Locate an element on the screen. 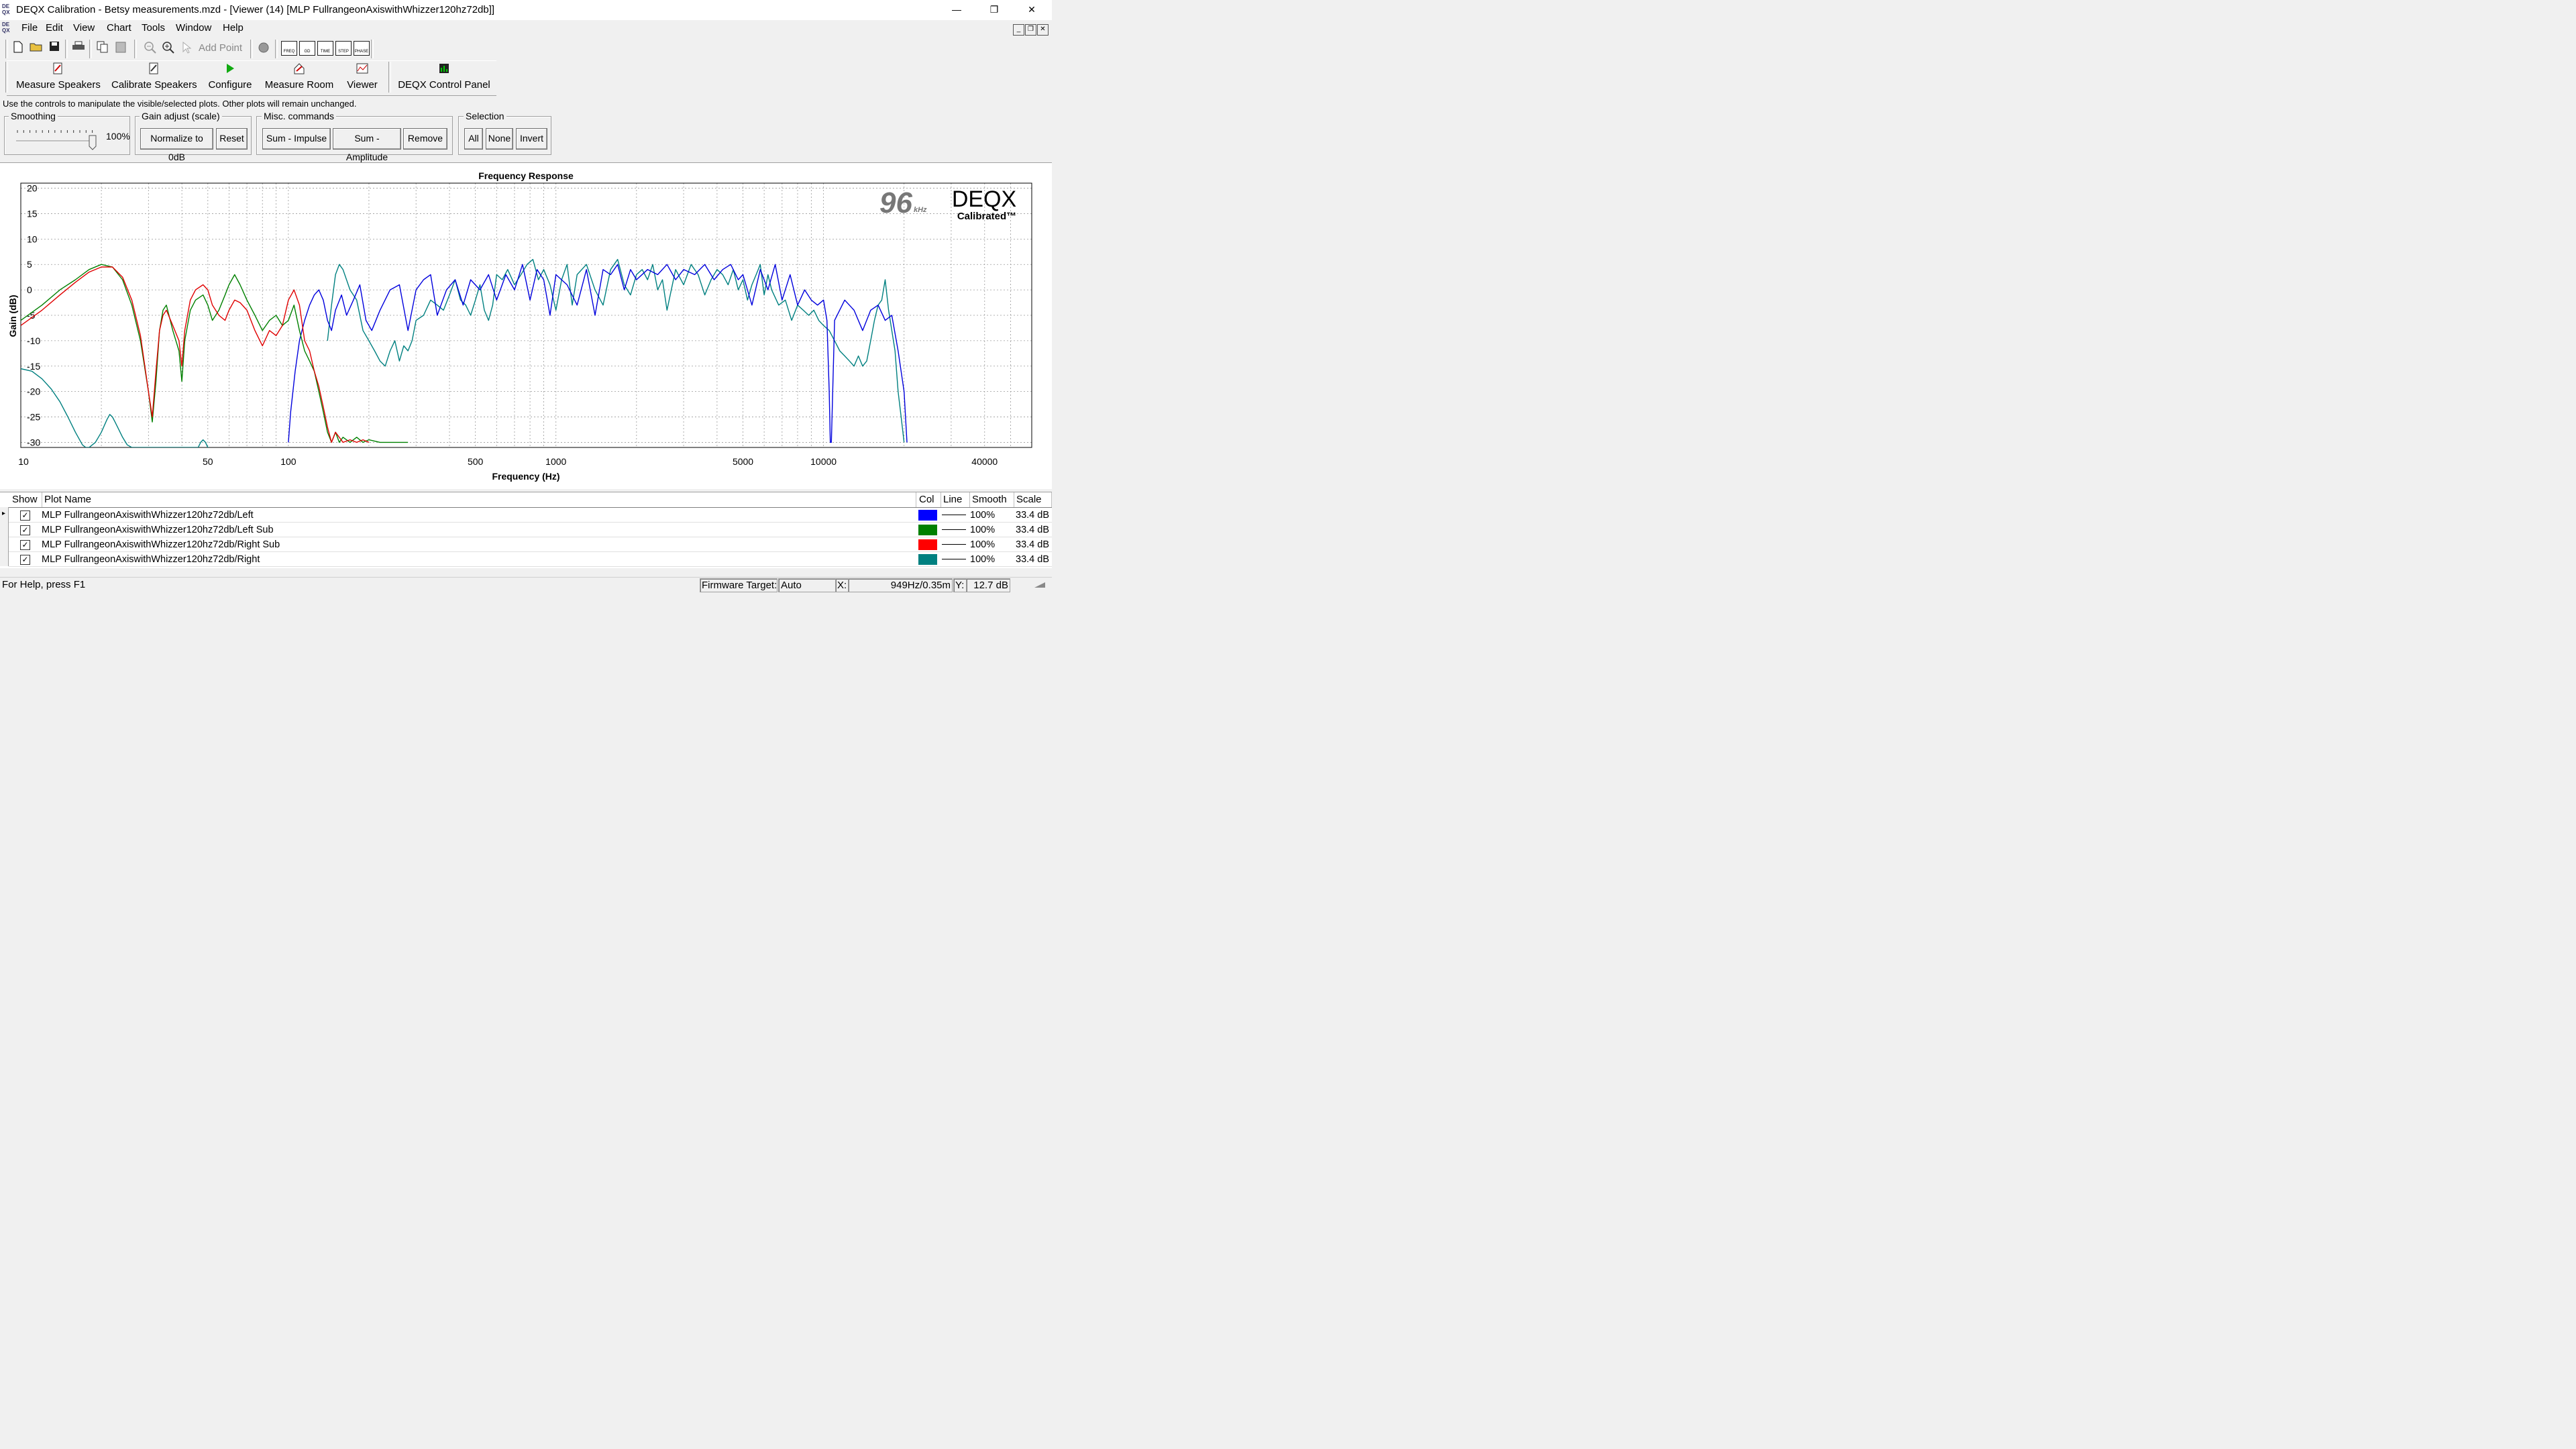  y-tick-label: 10 is located at coordinates (32, 238).